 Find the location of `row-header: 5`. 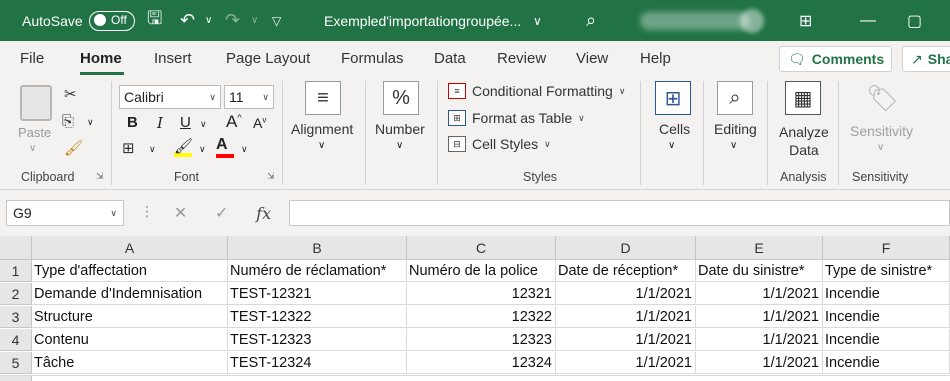

row-header: 5 is located at coordinates (16, 363).